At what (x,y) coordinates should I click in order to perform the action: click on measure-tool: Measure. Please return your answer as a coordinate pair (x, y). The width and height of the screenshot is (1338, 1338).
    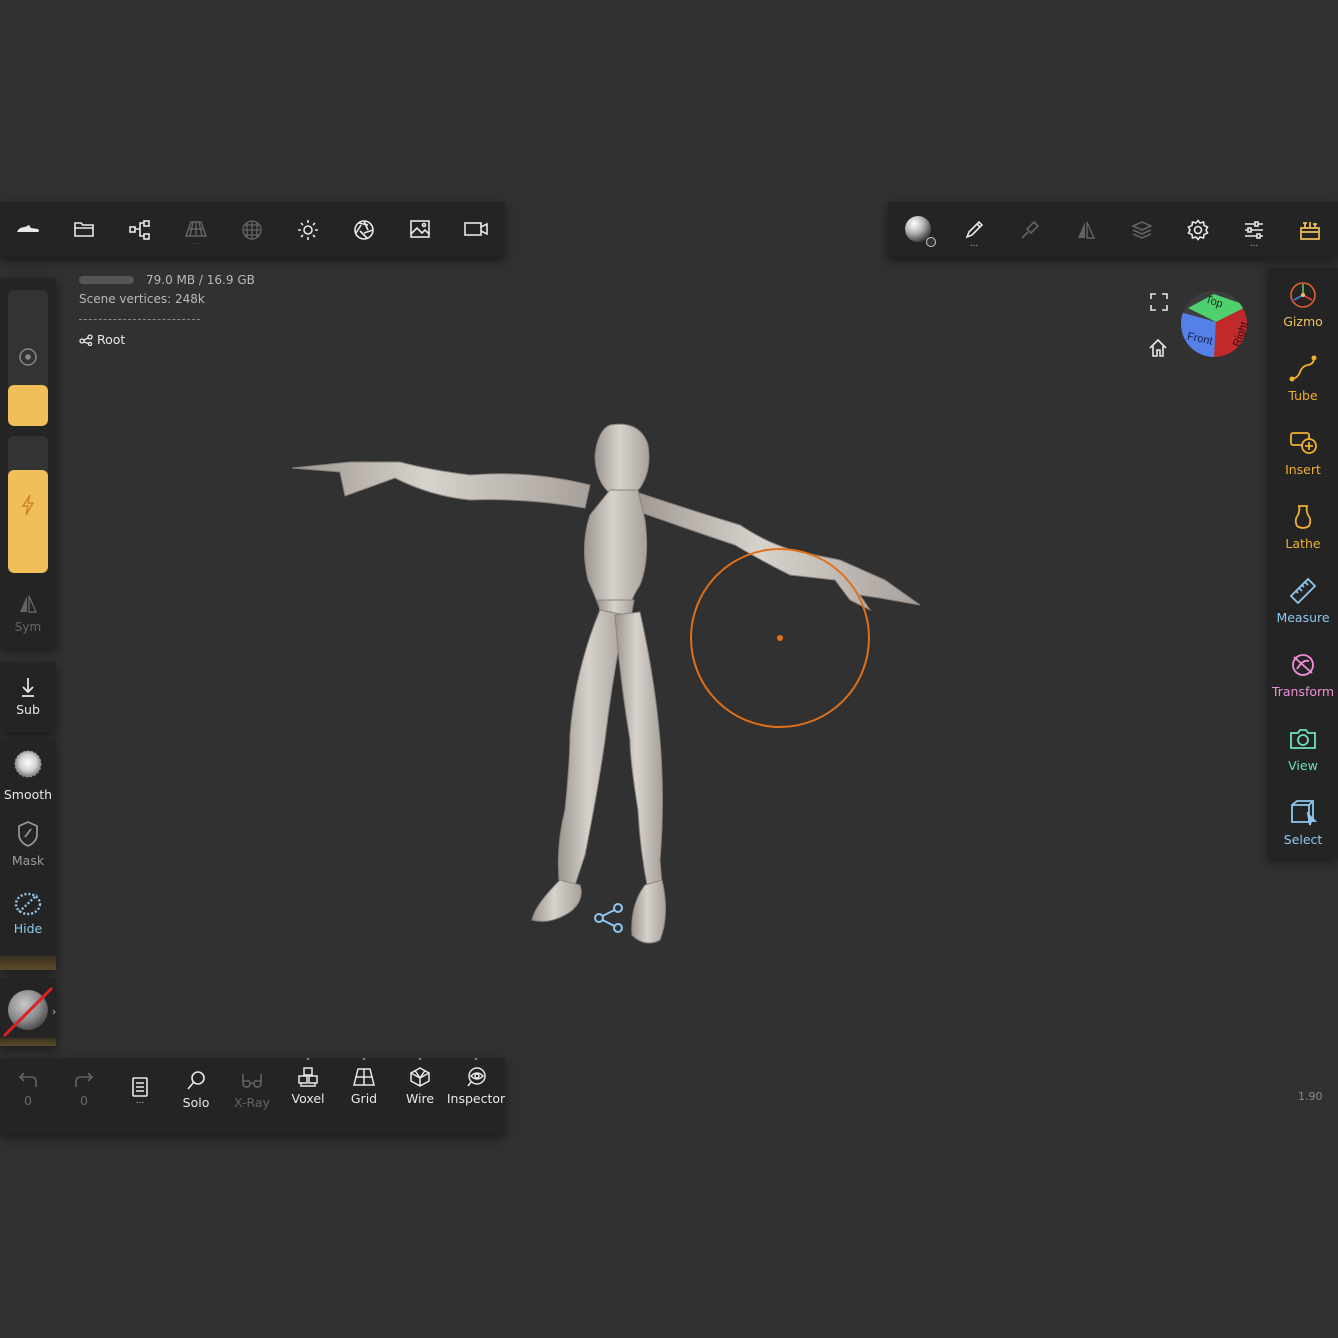
    Looking at the image, I should click on (1303, 600).